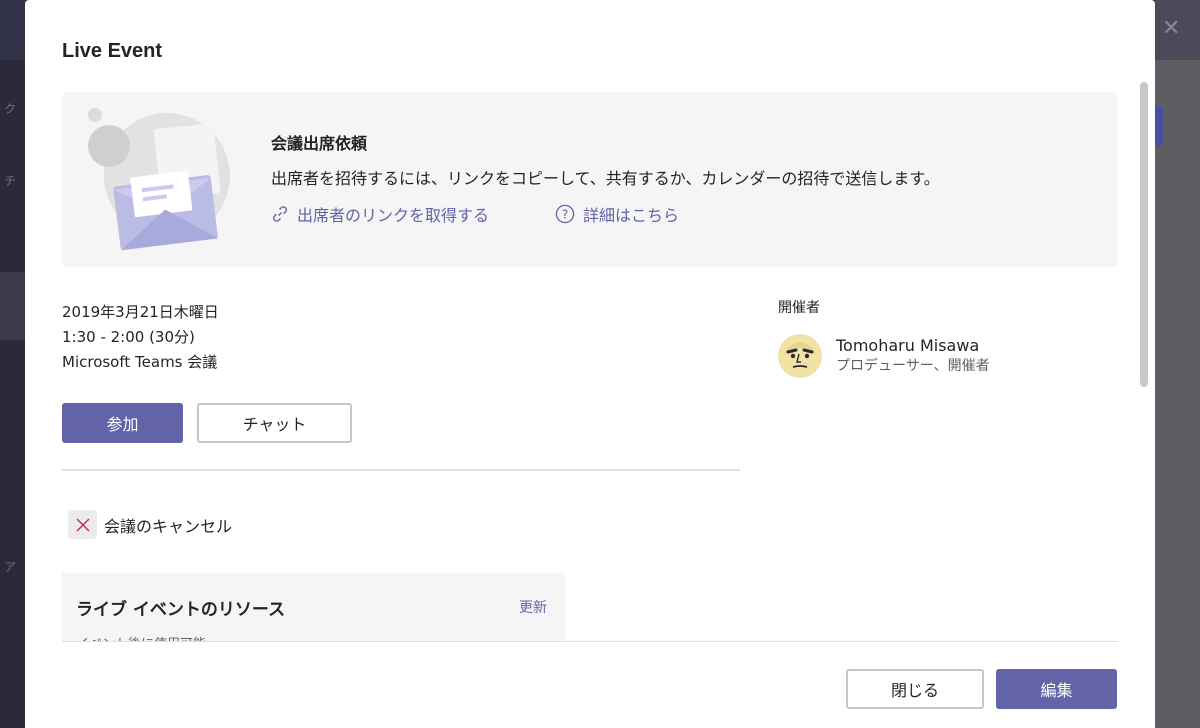  I want to click on cancel-meeting-button: 会議のキャンセル, so click(150, 524).